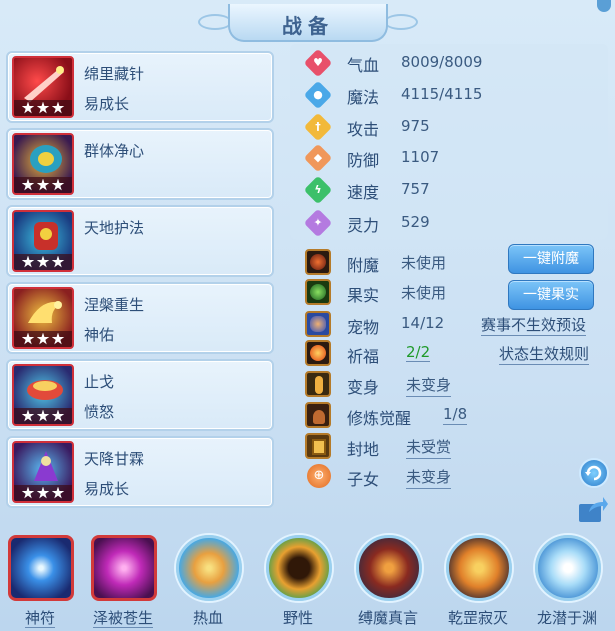 Image resolution: width=615 pixels, height=631 pixels. Describe the element at coordinates (43, 241) in the screenshot. I see `guardian-idol-icon` at that location.